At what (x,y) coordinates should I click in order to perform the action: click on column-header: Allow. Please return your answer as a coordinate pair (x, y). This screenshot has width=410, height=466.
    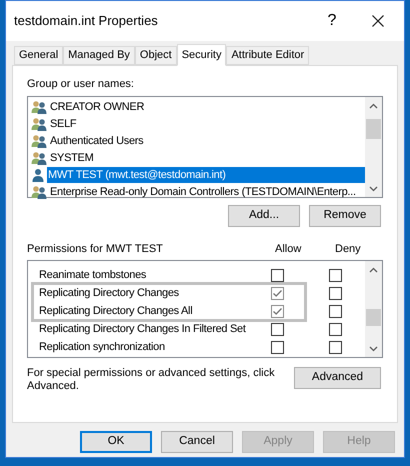
    Looking at the image, I should click on (288, 249).